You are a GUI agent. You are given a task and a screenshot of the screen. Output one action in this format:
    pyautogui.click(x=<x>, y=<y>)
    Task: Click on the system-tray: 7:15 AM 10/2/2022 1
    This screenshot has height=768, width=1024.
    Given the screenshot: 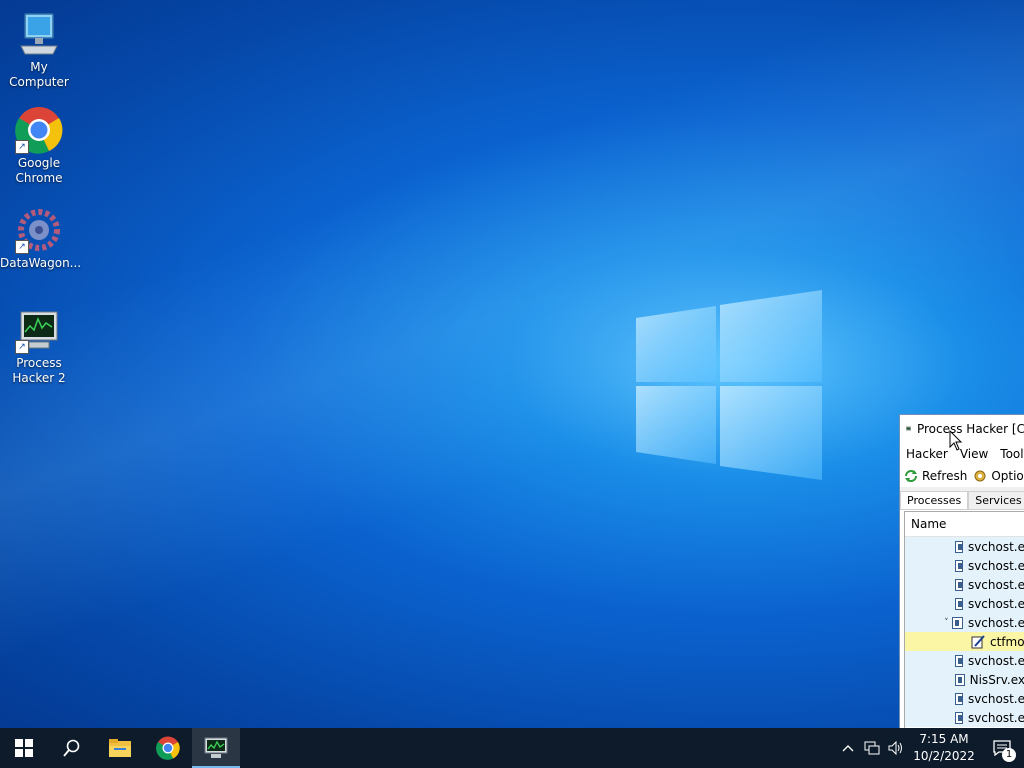 What is the action you would take?
    pyautogui.click(x=930, y=748)
    